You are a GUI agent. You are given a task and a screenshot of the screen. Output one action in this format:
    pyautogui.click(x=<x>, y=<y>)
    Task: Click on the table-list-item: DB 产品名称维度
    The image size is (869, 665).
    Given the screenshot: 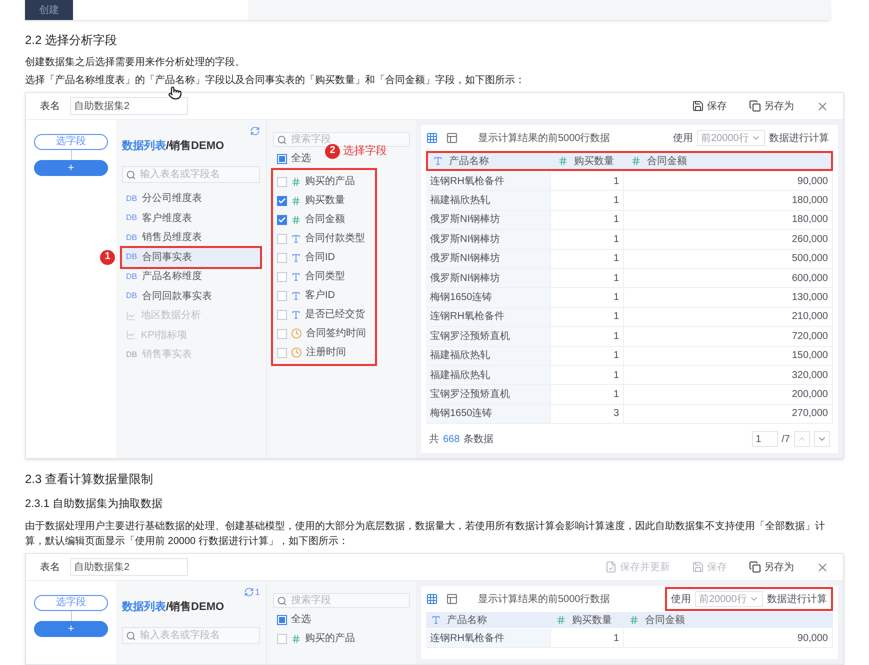 What is the action you would take?
    pyautogui.click(x=191, y=276)
    